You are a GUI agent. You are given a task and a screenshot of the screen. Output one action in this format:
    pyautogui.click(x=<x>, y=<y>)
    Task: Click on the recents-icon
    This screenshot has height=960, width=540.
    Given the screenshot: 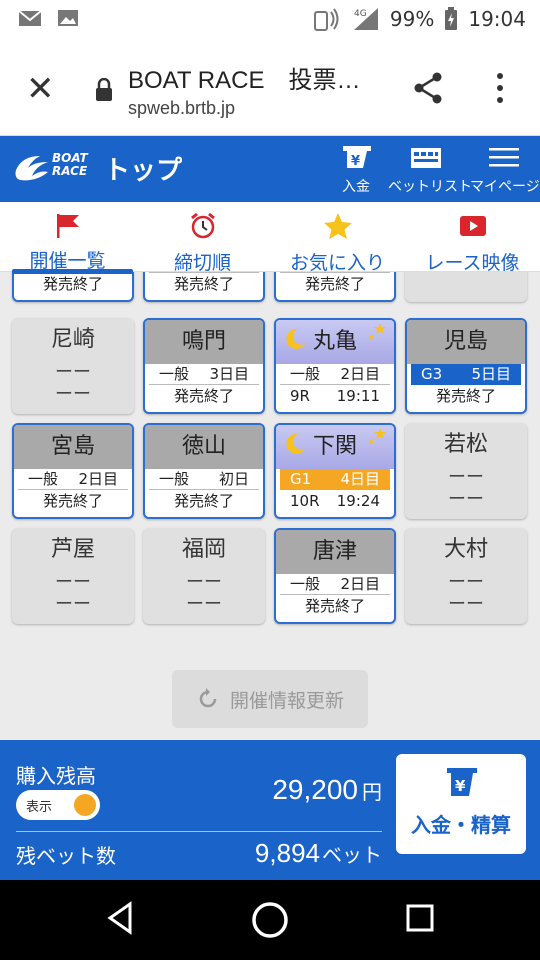 What is the action you would take?
    pyautogui.click(x=420, y=918)
    